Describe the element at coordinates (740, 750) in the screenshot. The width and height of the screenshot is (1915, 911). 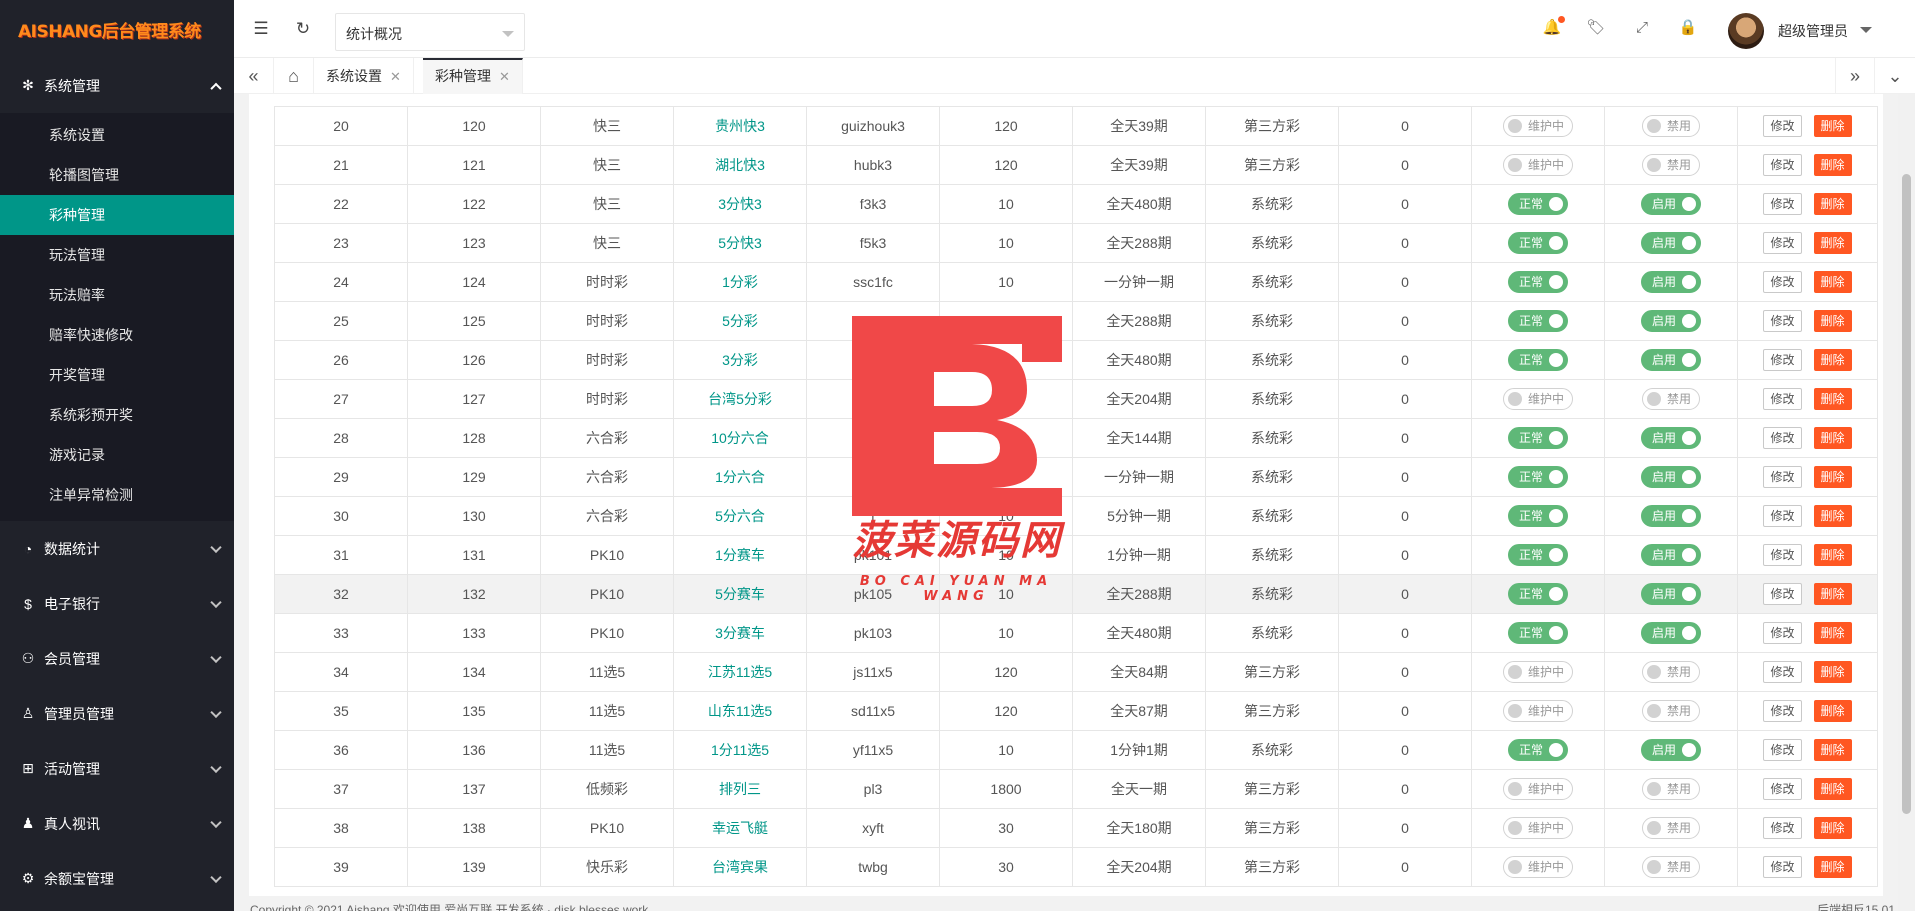
I see `lottery-name-link: 1分11选5` at that location.